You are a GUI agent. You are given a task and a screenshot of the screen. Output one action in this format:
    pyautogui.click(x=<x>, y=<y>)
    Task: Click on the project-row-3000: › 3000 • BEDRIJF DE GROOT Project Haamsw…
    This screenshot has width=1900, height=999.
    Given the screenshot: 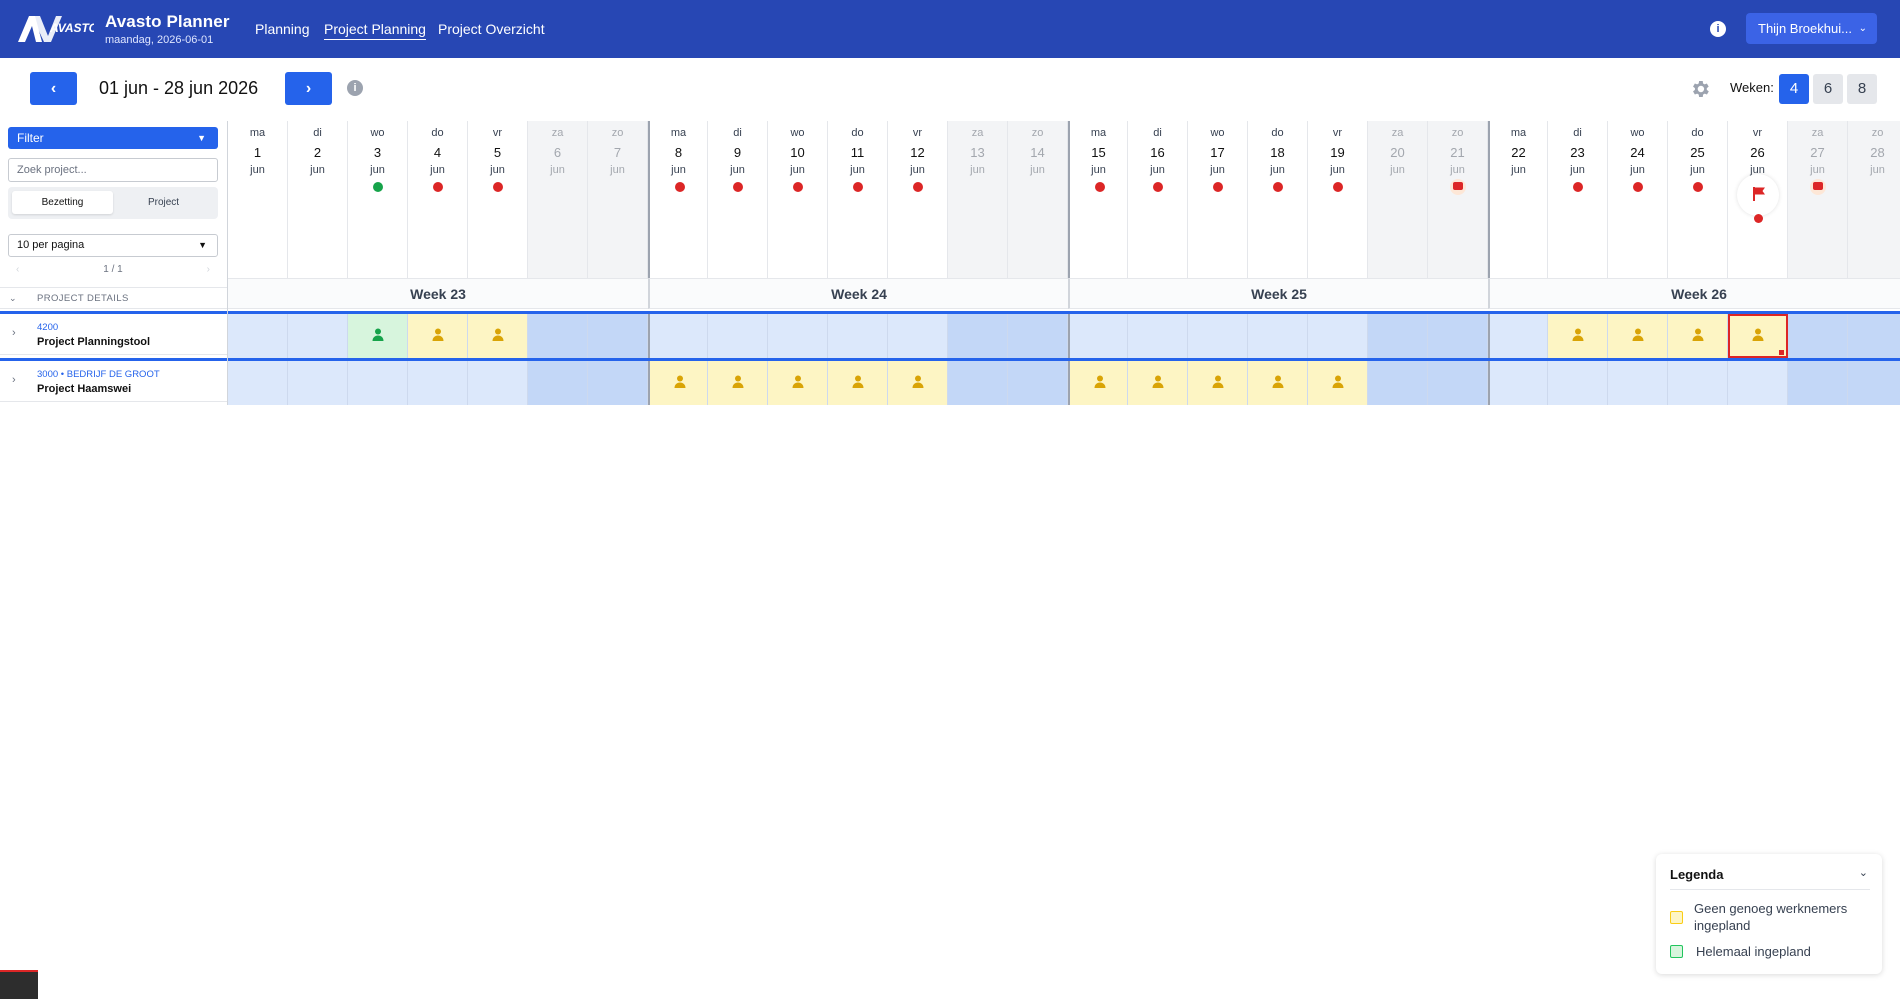 What is the action you would take?
    pyautogui.click(x=113, y=380)
    